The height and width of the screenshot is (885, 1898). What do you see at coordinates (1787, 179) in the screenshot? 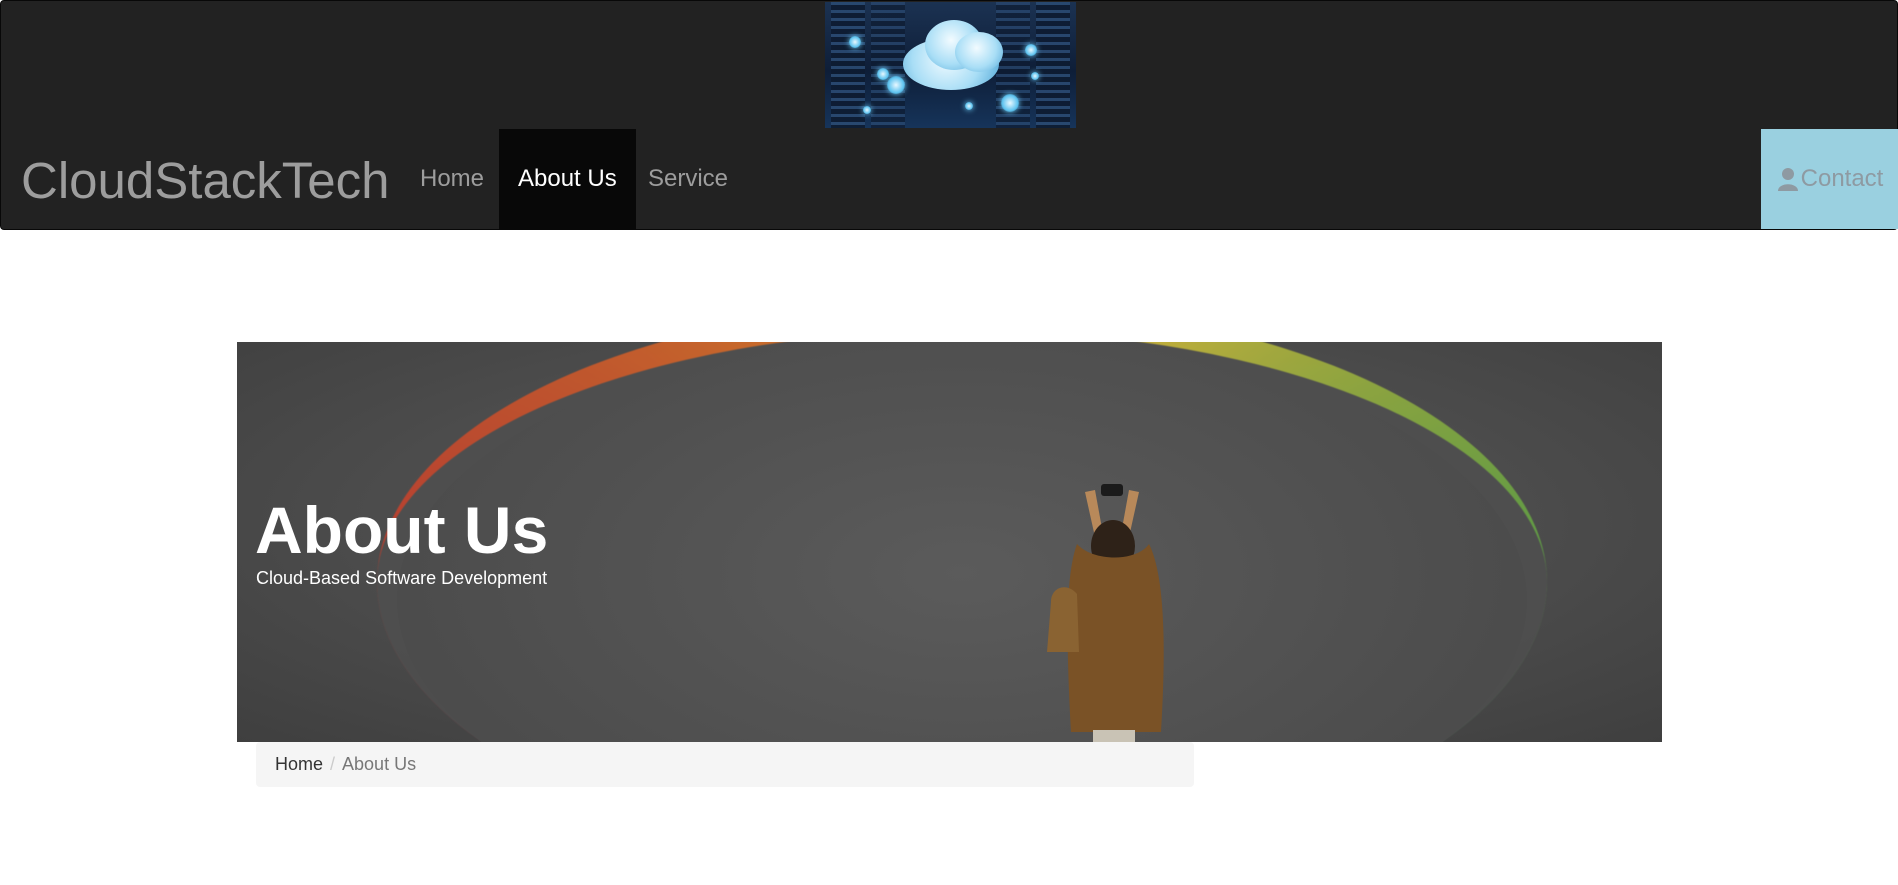
I see `user-icon` at bounding box center [1787, 179].